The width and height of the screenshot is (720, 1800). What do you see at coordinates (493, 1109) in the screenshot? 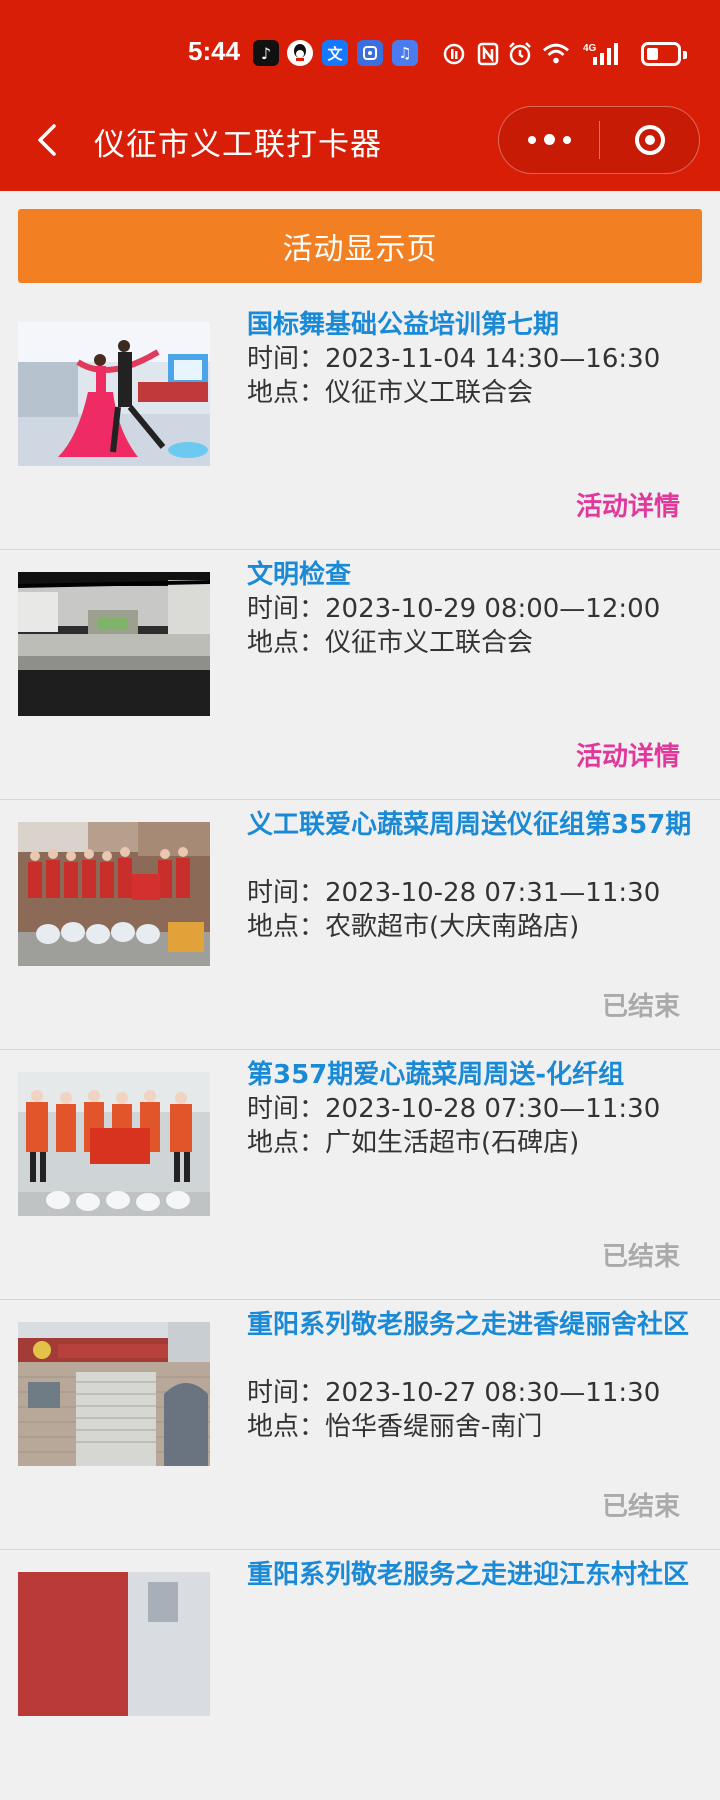
I see `time-value: 2023-10-28 07:30—11:30` at bounding box center [493, 1109].